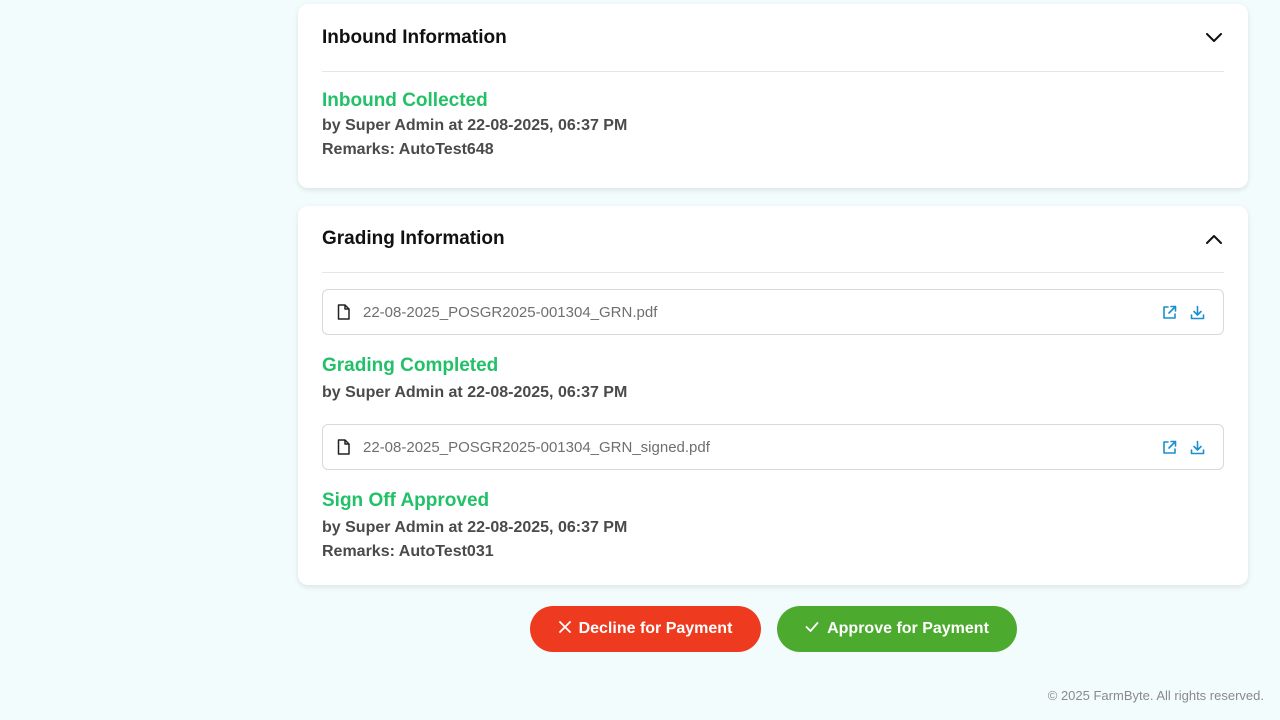 Image resolution: width=1280 pixels, height=720 pixels. What do you see at coordinates (413, 238) in the screenshot?
I see `grading-information-title: Grading Information` at bounding box center [413, 238].